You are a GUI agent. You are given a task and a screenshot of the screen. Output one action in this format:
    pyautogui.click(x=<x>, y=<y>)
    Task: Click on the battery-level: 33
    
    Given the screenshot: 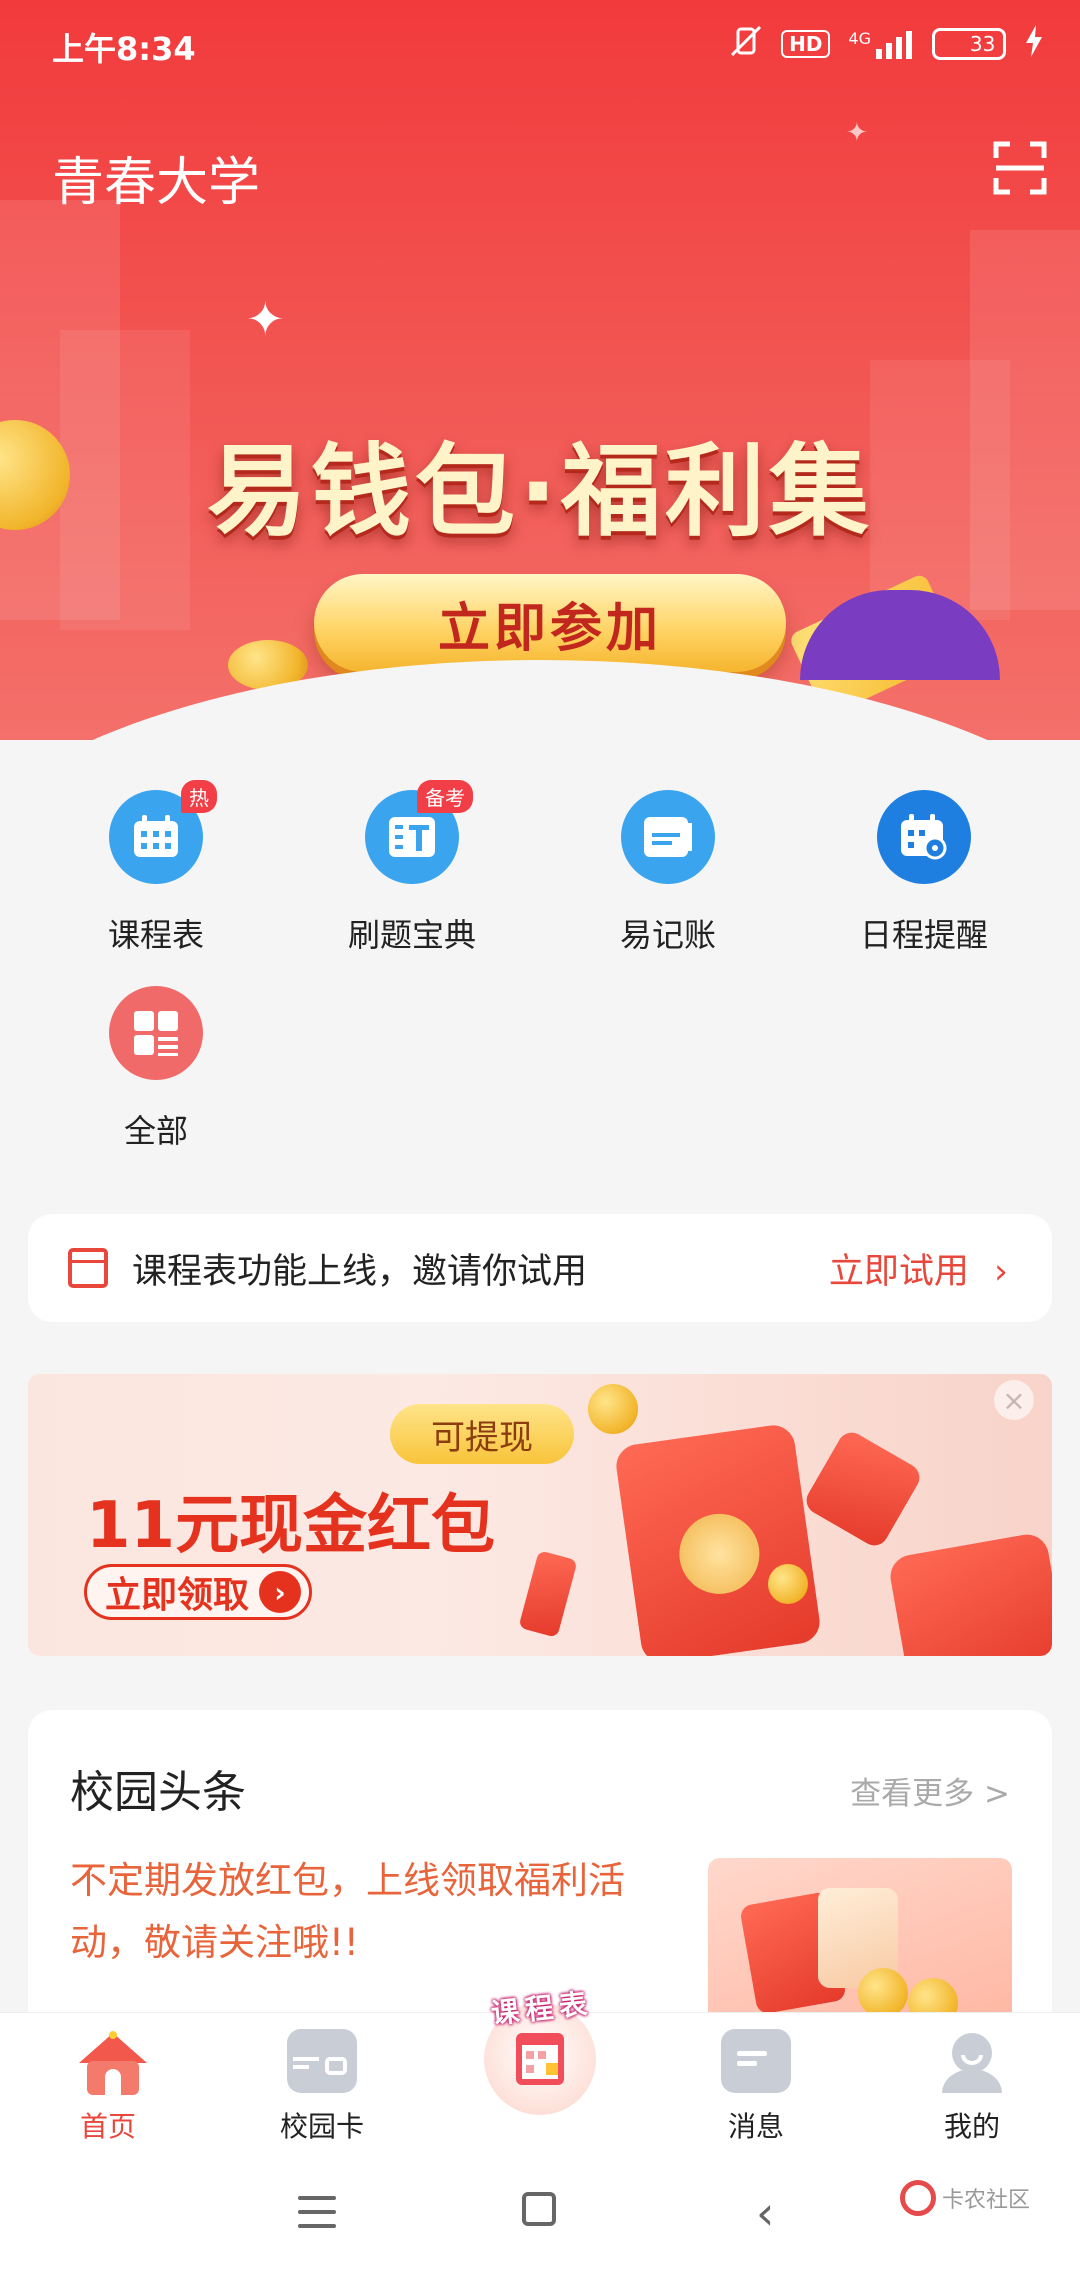 What is the action you would take?
    pyautogui.click(x=982, y=44)
    